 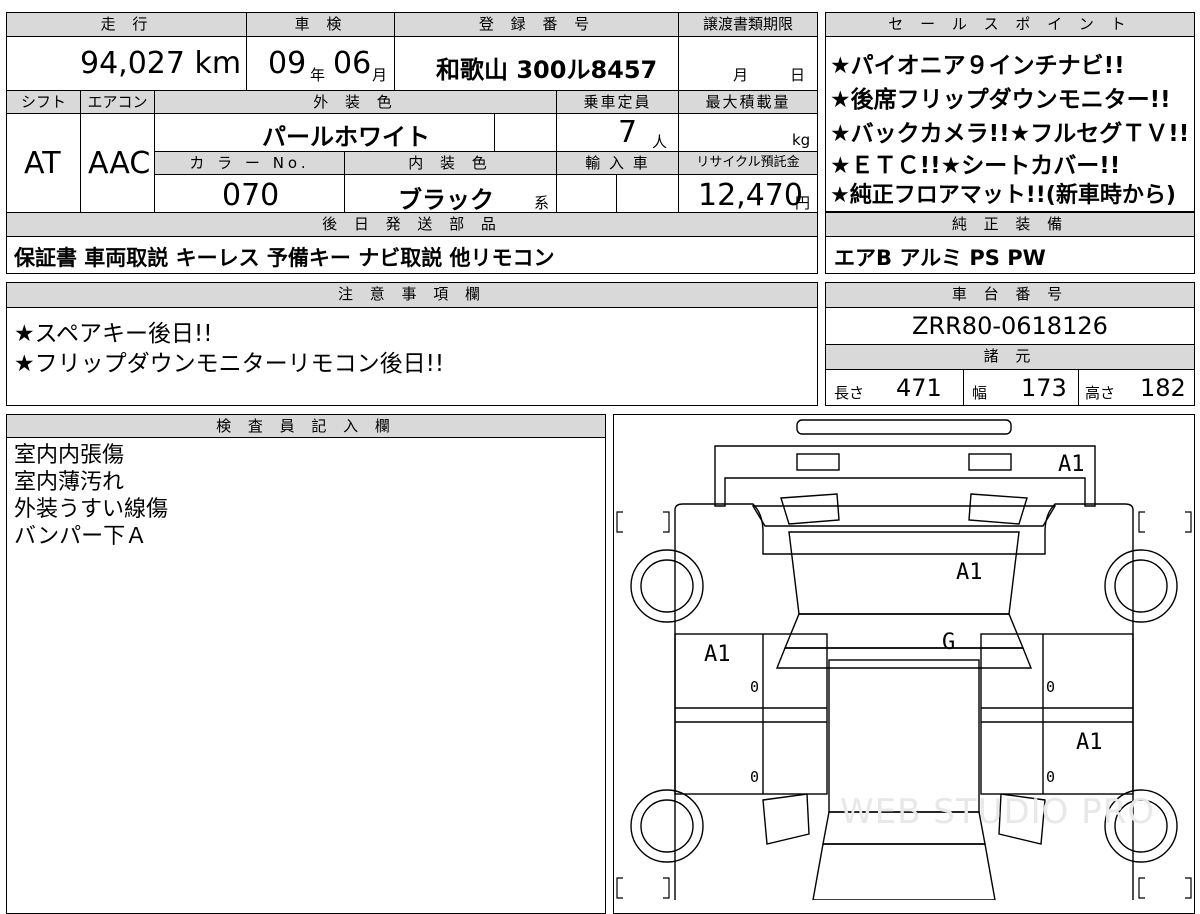 What do you see at coordinates (1010, 295) in the screenshot?
I see `chassis-header: 車 台 番 号` at bounding box center [1010, 295].